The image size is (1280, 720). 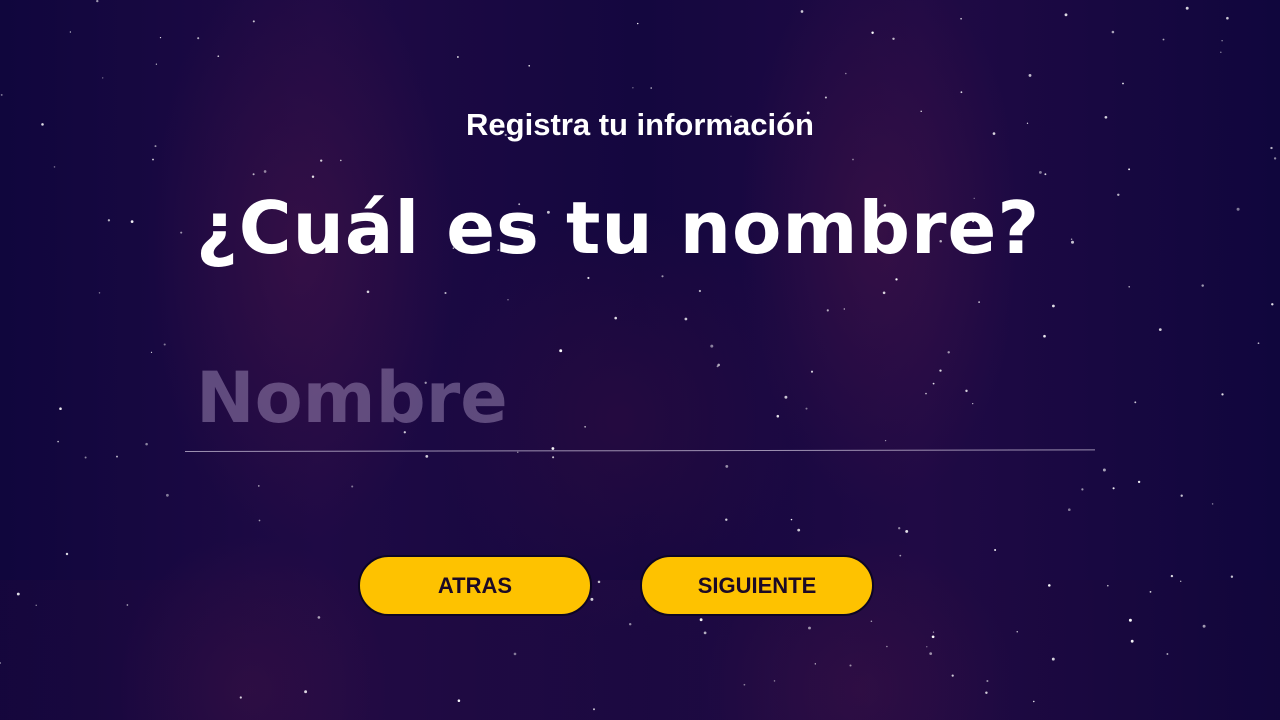 What do you see at coordinates (757, 585) in the screenshot?
I see `next-button: SIGUIENTE` at bounding box center [757, 585].